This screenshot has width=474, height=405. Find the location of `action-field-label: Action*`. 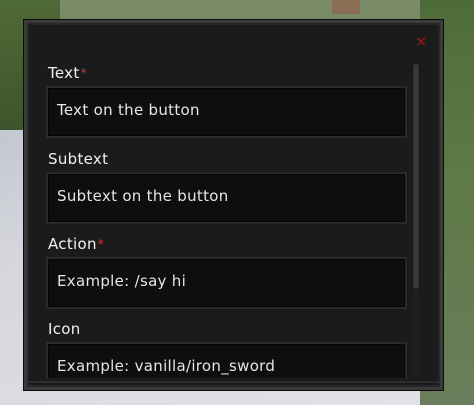

action-field-label: Action* is located at coordinates (76, 244).